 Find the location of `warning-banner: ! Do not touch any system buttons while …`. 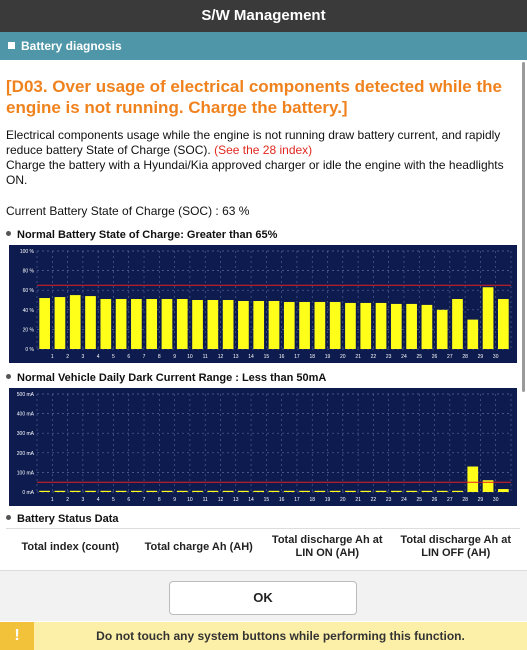

warning-banner: ! Do not touch any system buttons while … is located at coordinates (263, 636).